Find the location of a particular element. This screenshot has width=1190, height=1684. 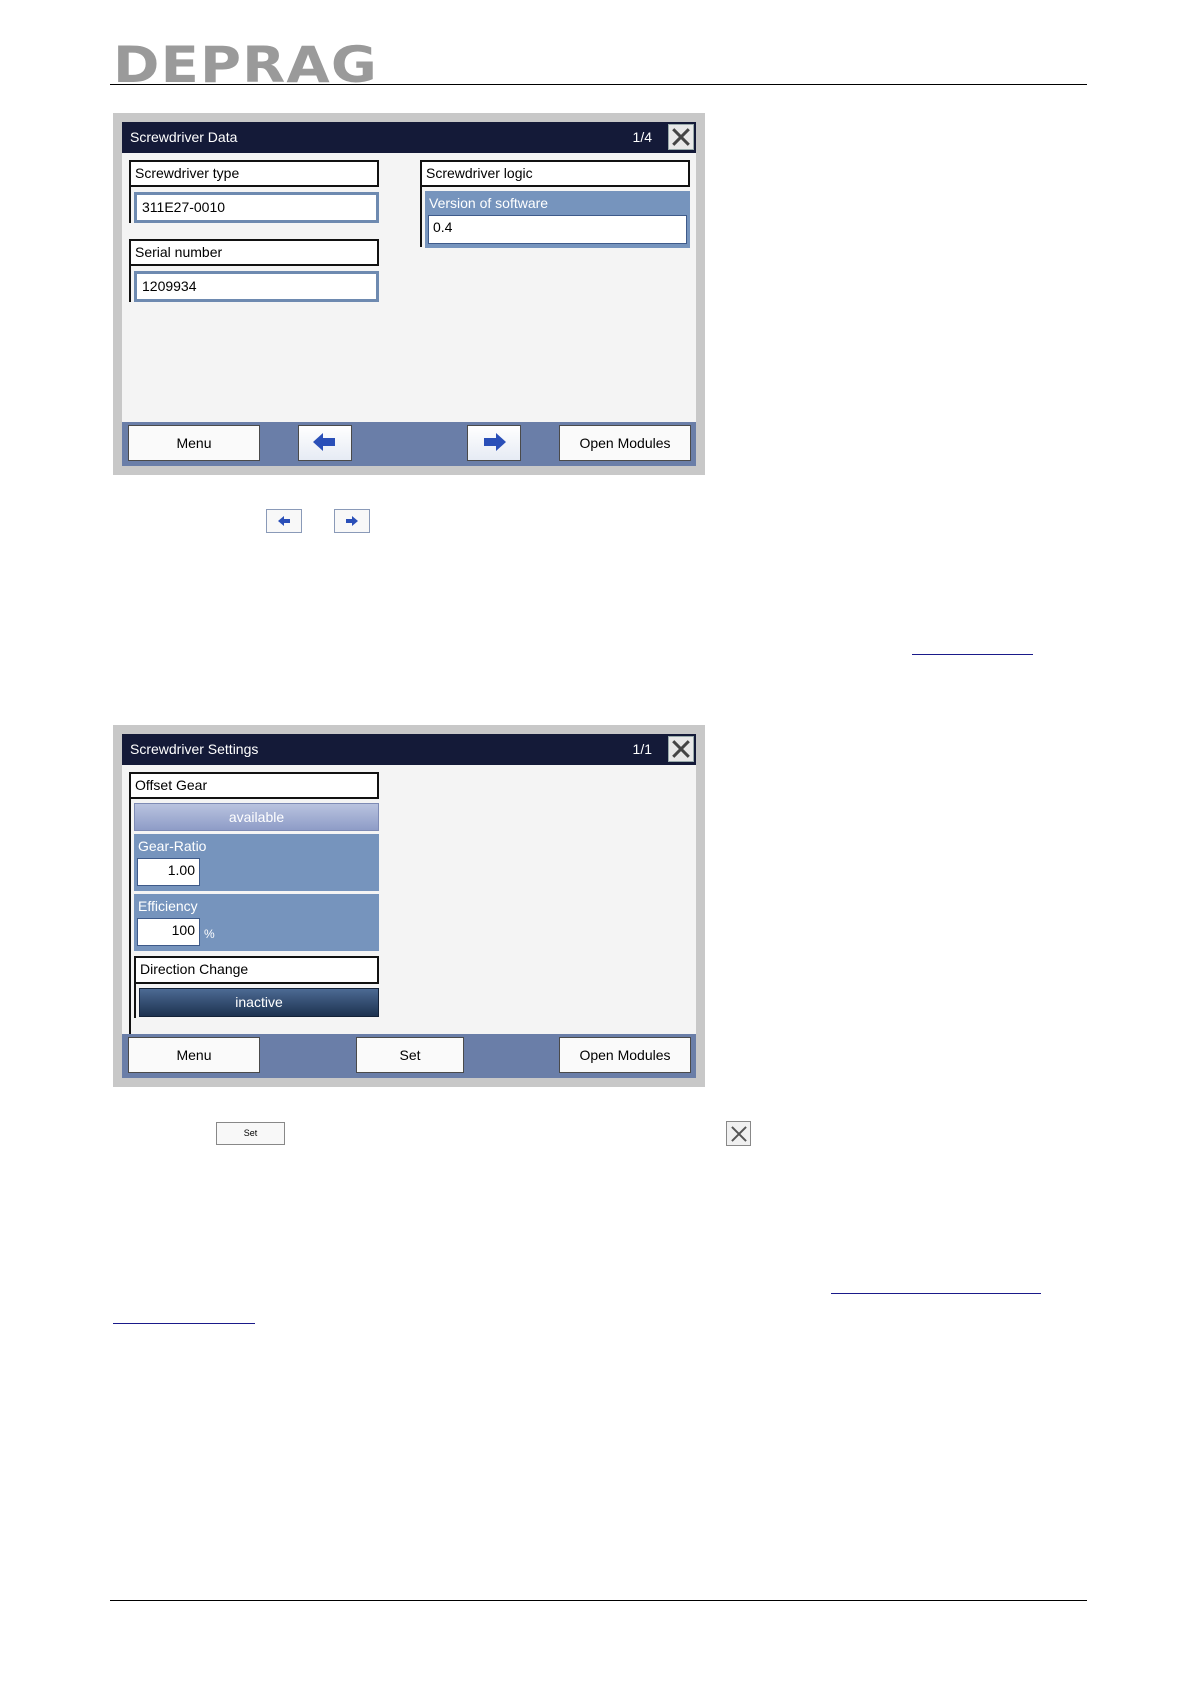

inline-set-button: Set is located at coordinates (250, 1133).